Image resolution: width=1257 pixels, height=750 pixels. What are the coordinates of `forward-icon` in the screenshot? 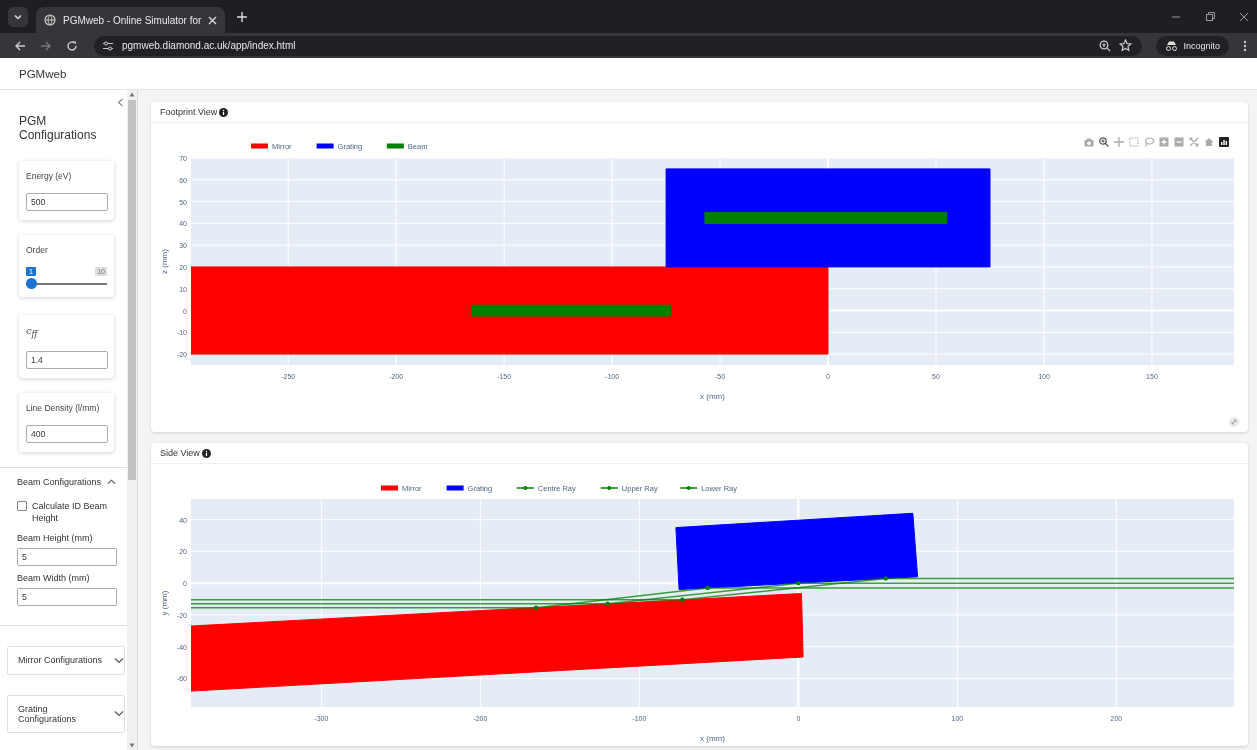 It's located at (46, 45).